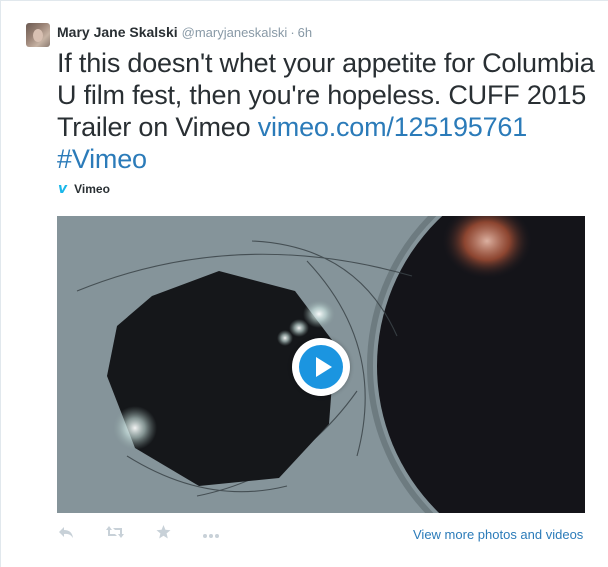 The image size is (608, 567). Describe the element at coordinates (235, 32) in the screenshot. I see `author-username: @maryjaneskalski` at that location.